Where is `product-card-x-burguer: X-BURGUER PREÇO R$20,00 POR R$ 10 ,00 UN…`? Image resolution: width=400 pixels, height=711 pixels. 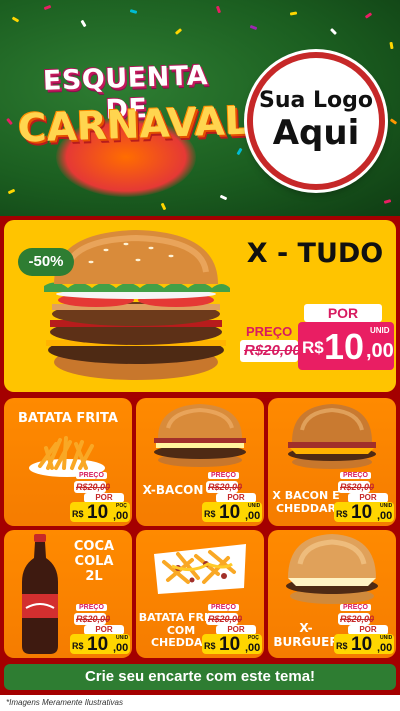 product-card-x-burguer: X-BURGUER PREÇO R$20,00 POR R$ 10 ,00 UN… is located at coordinates (332, 594).